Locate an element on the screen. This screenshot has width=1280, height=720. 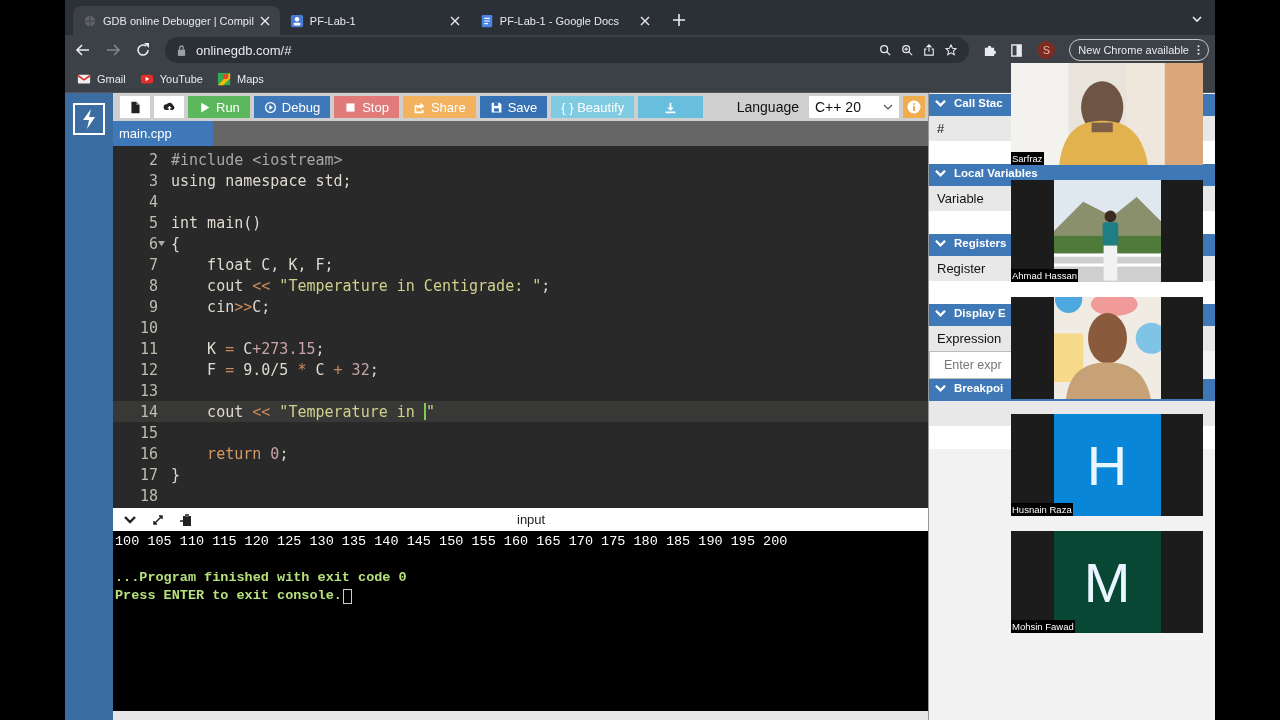
new-file-button is located at coordinates (135, 107).